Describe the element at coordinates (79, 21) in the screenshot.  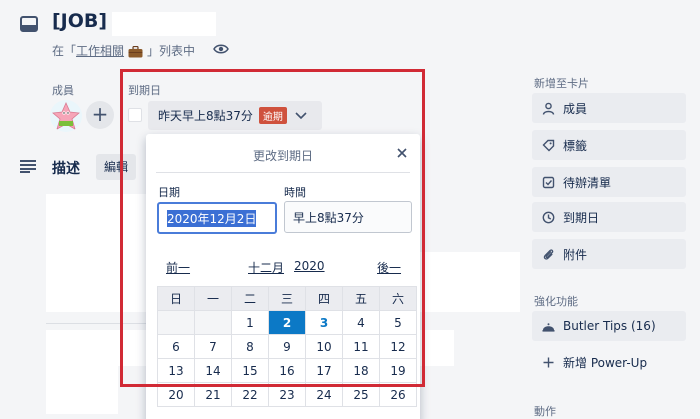
I see `card-title: [JOB]` at that location.